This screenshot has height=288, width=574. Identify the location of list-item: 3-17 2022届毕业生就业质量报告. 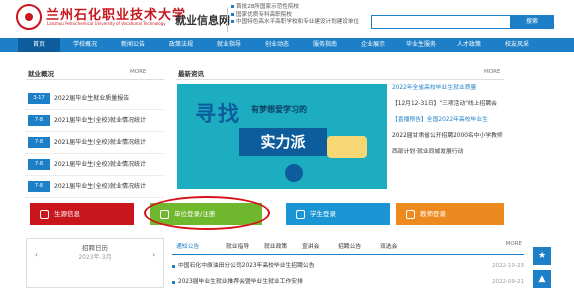
(95, 99).